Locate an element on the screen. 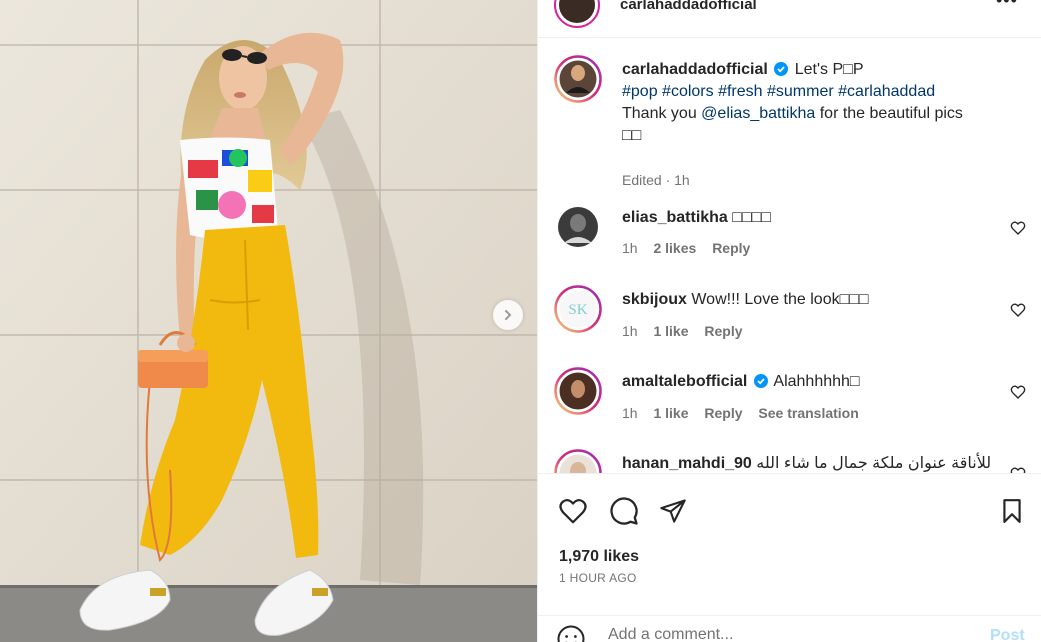  comment-text: skbijoux Wow!!! Love the look□□□ is located at coordinates (812, 300).